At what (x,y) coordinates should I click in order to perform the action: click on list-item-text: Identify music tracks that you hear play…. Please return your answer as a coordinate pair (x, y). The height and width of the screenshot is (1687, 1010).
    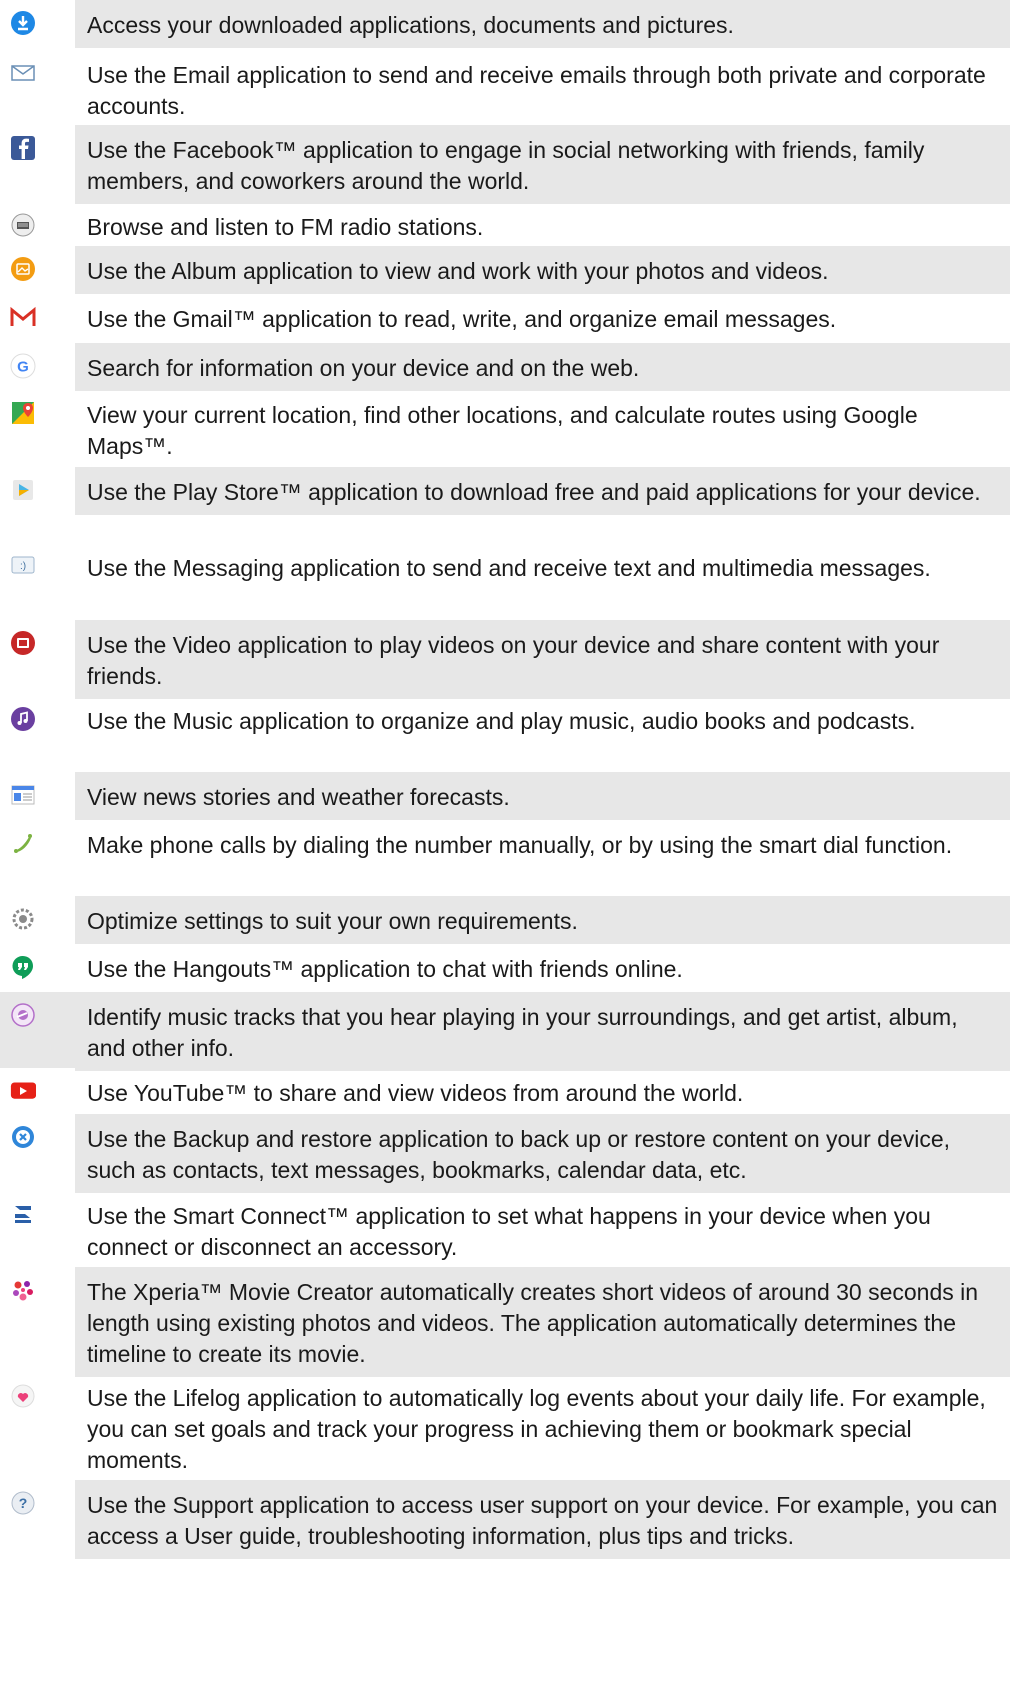
    Looking at the image, I should click on (542, 1031).